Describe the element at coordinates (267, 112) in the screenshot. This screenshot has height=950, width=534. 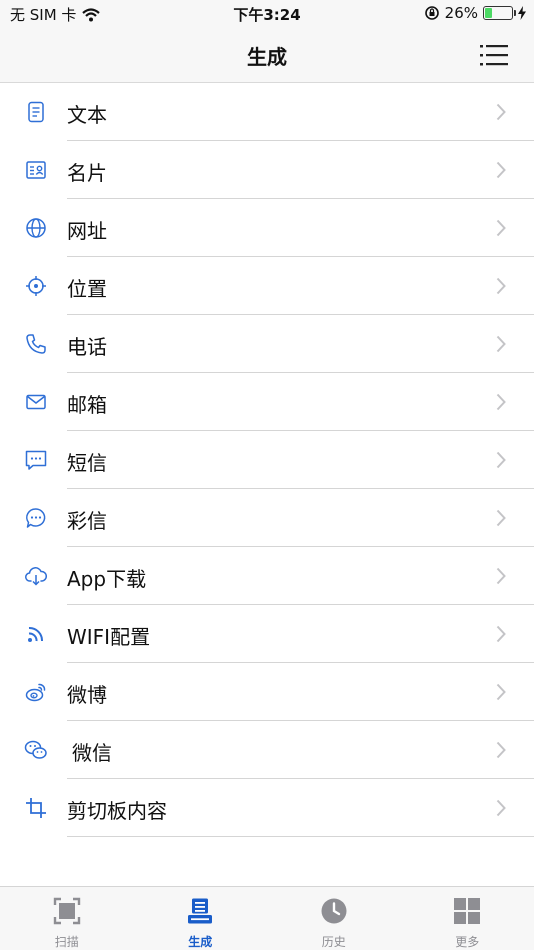
I see `list-item-text: 文本` at that location.